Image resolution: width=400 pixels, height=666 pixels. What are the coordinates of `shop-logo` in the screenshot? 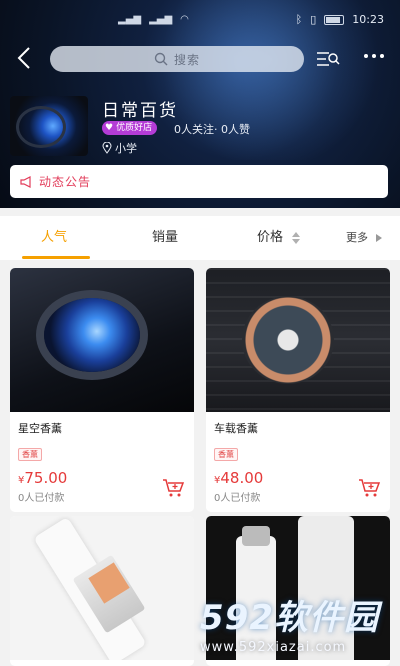 It's located at (49, 126).